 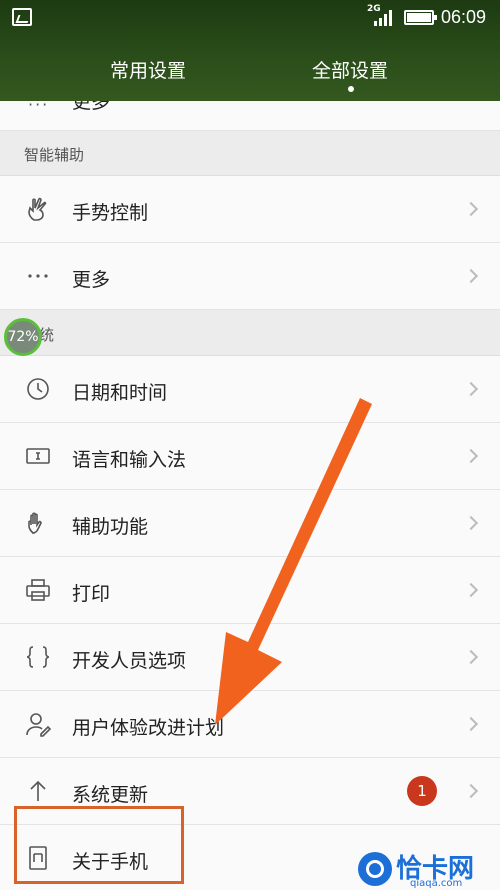 I want to click on settings-item-label: 更多, so click(x=91, y=280).